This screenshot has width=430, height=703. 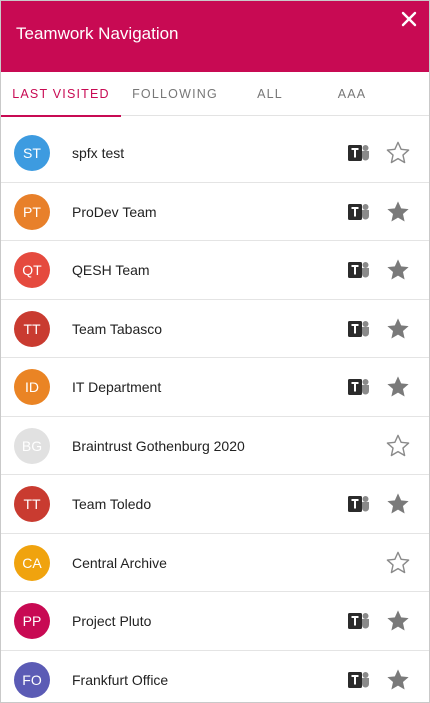 I want to click on site-name: Central Archive, so click(x=119, y=562).